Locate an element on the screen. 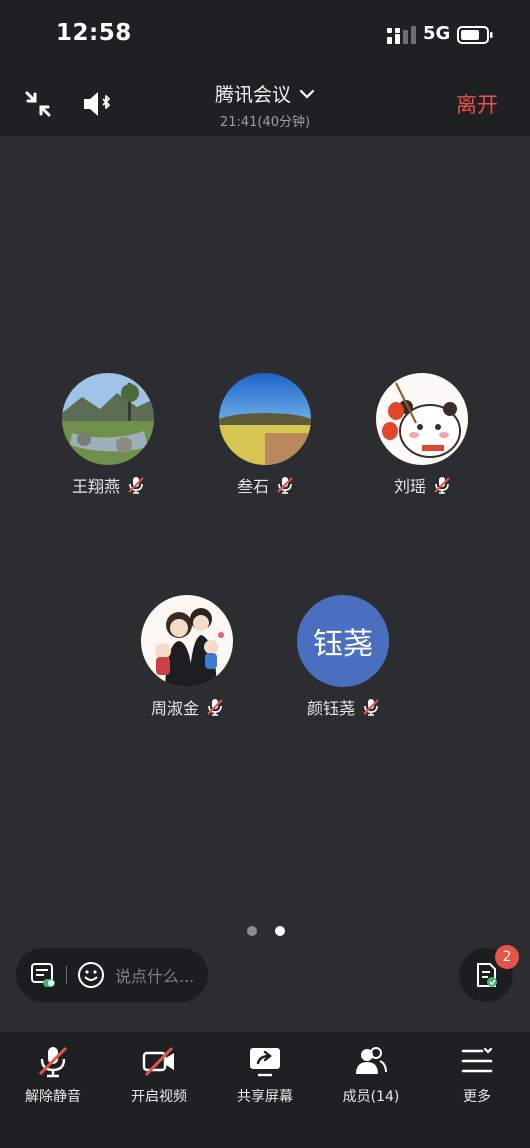 This screenshot has height=1148, width=530. notes-badge: 2 is located at coordinates (507, 957).